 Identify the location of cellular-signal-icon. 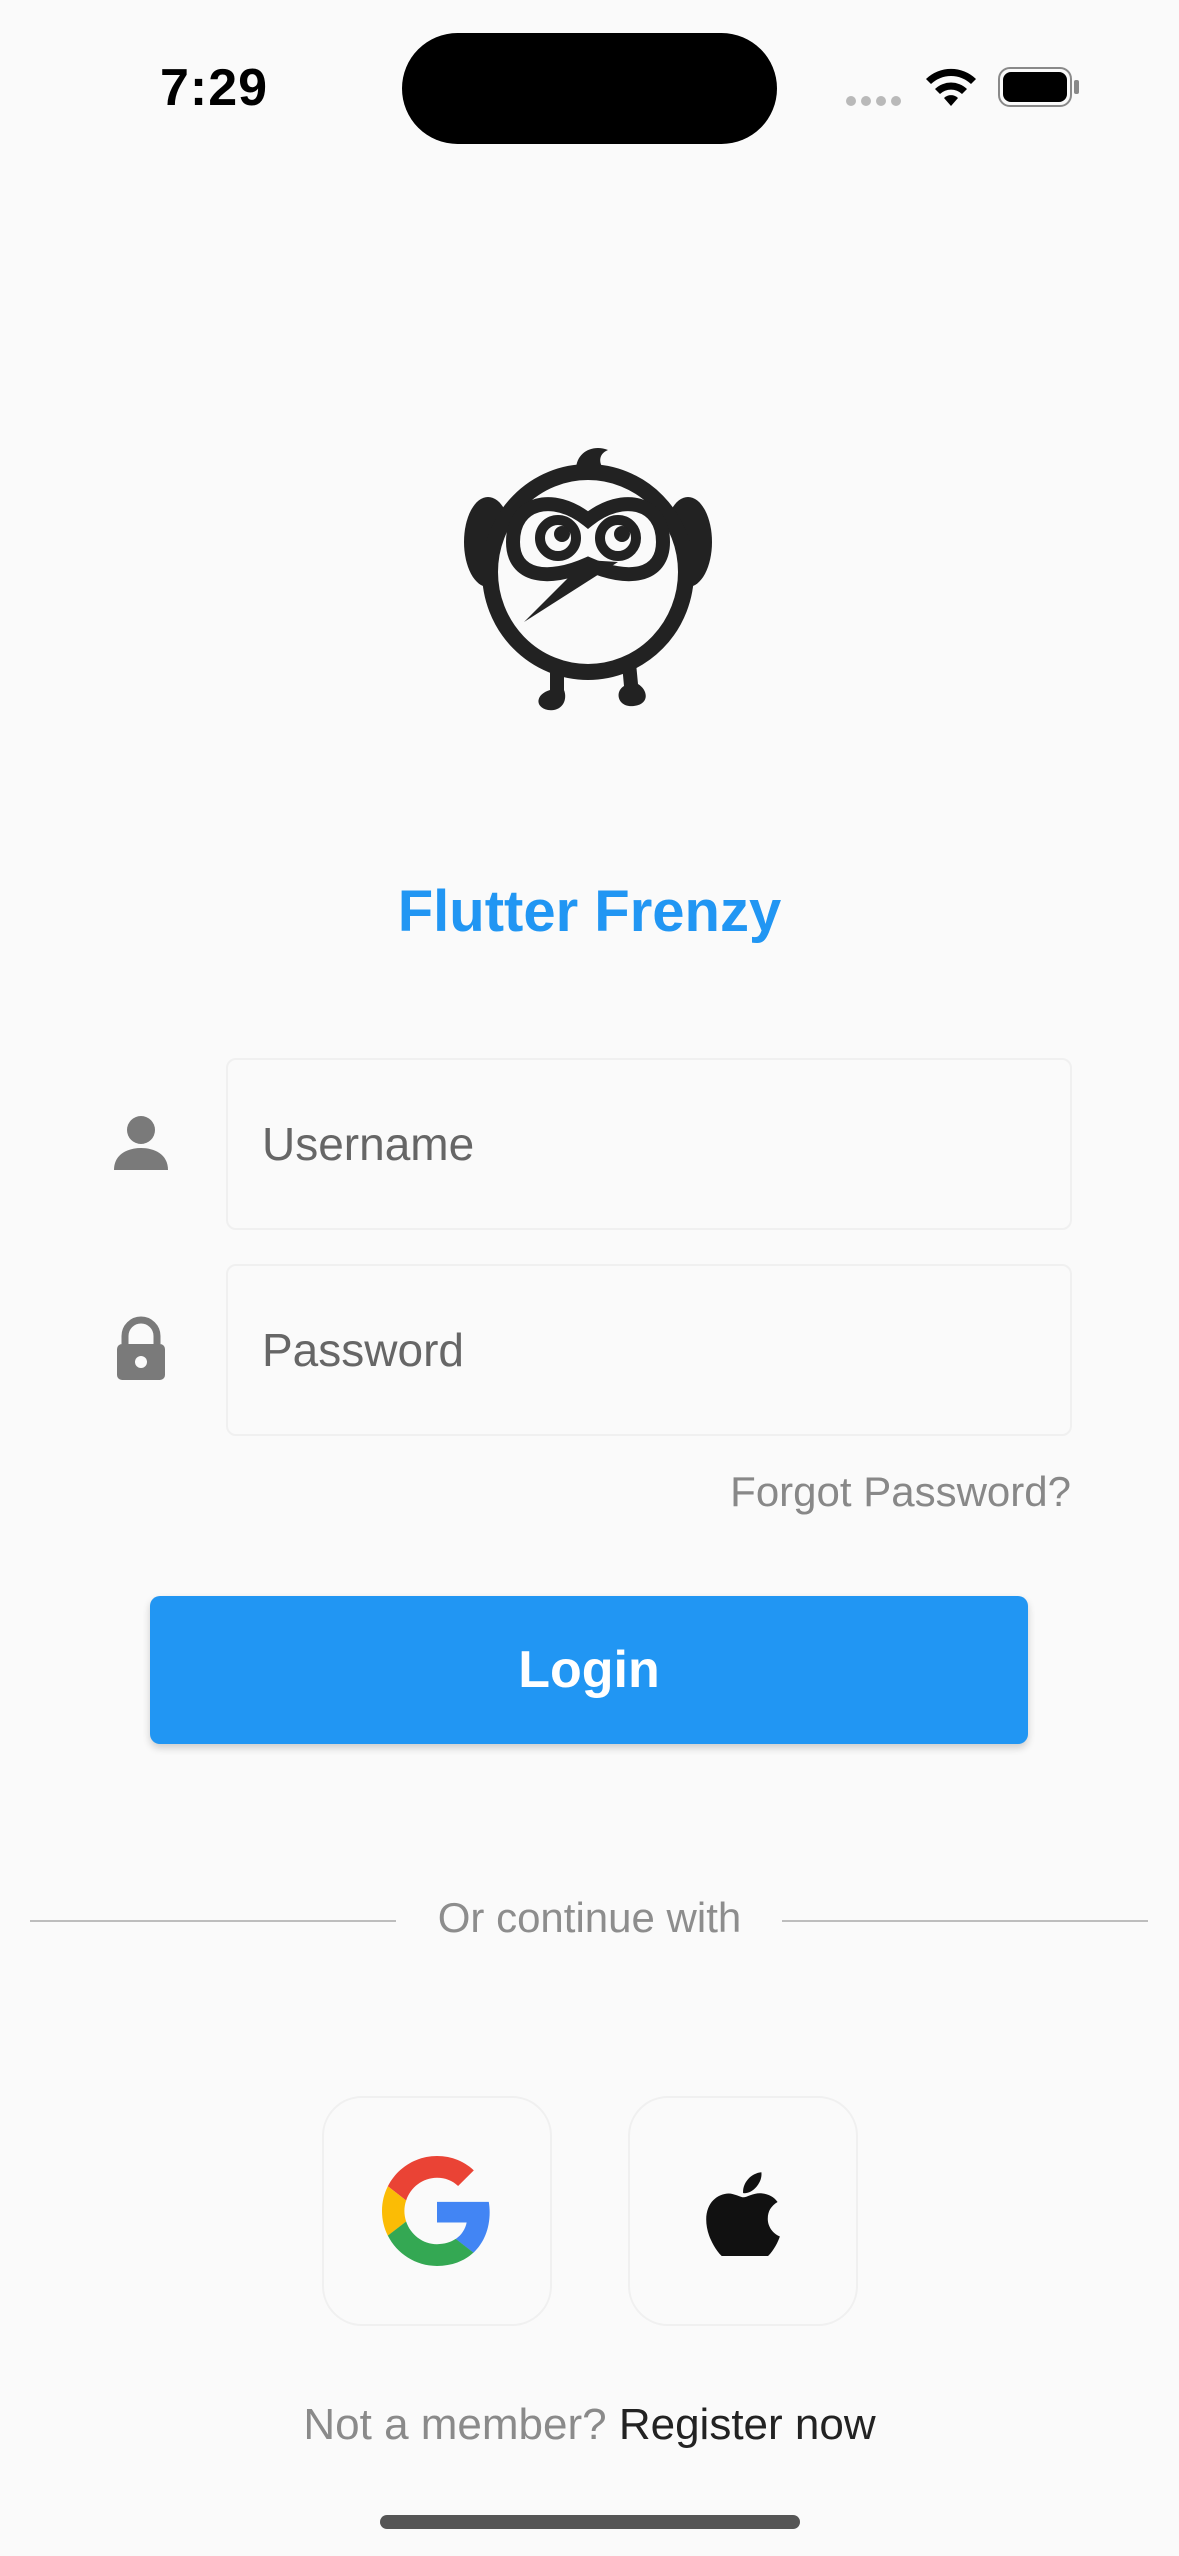
(876, 99).